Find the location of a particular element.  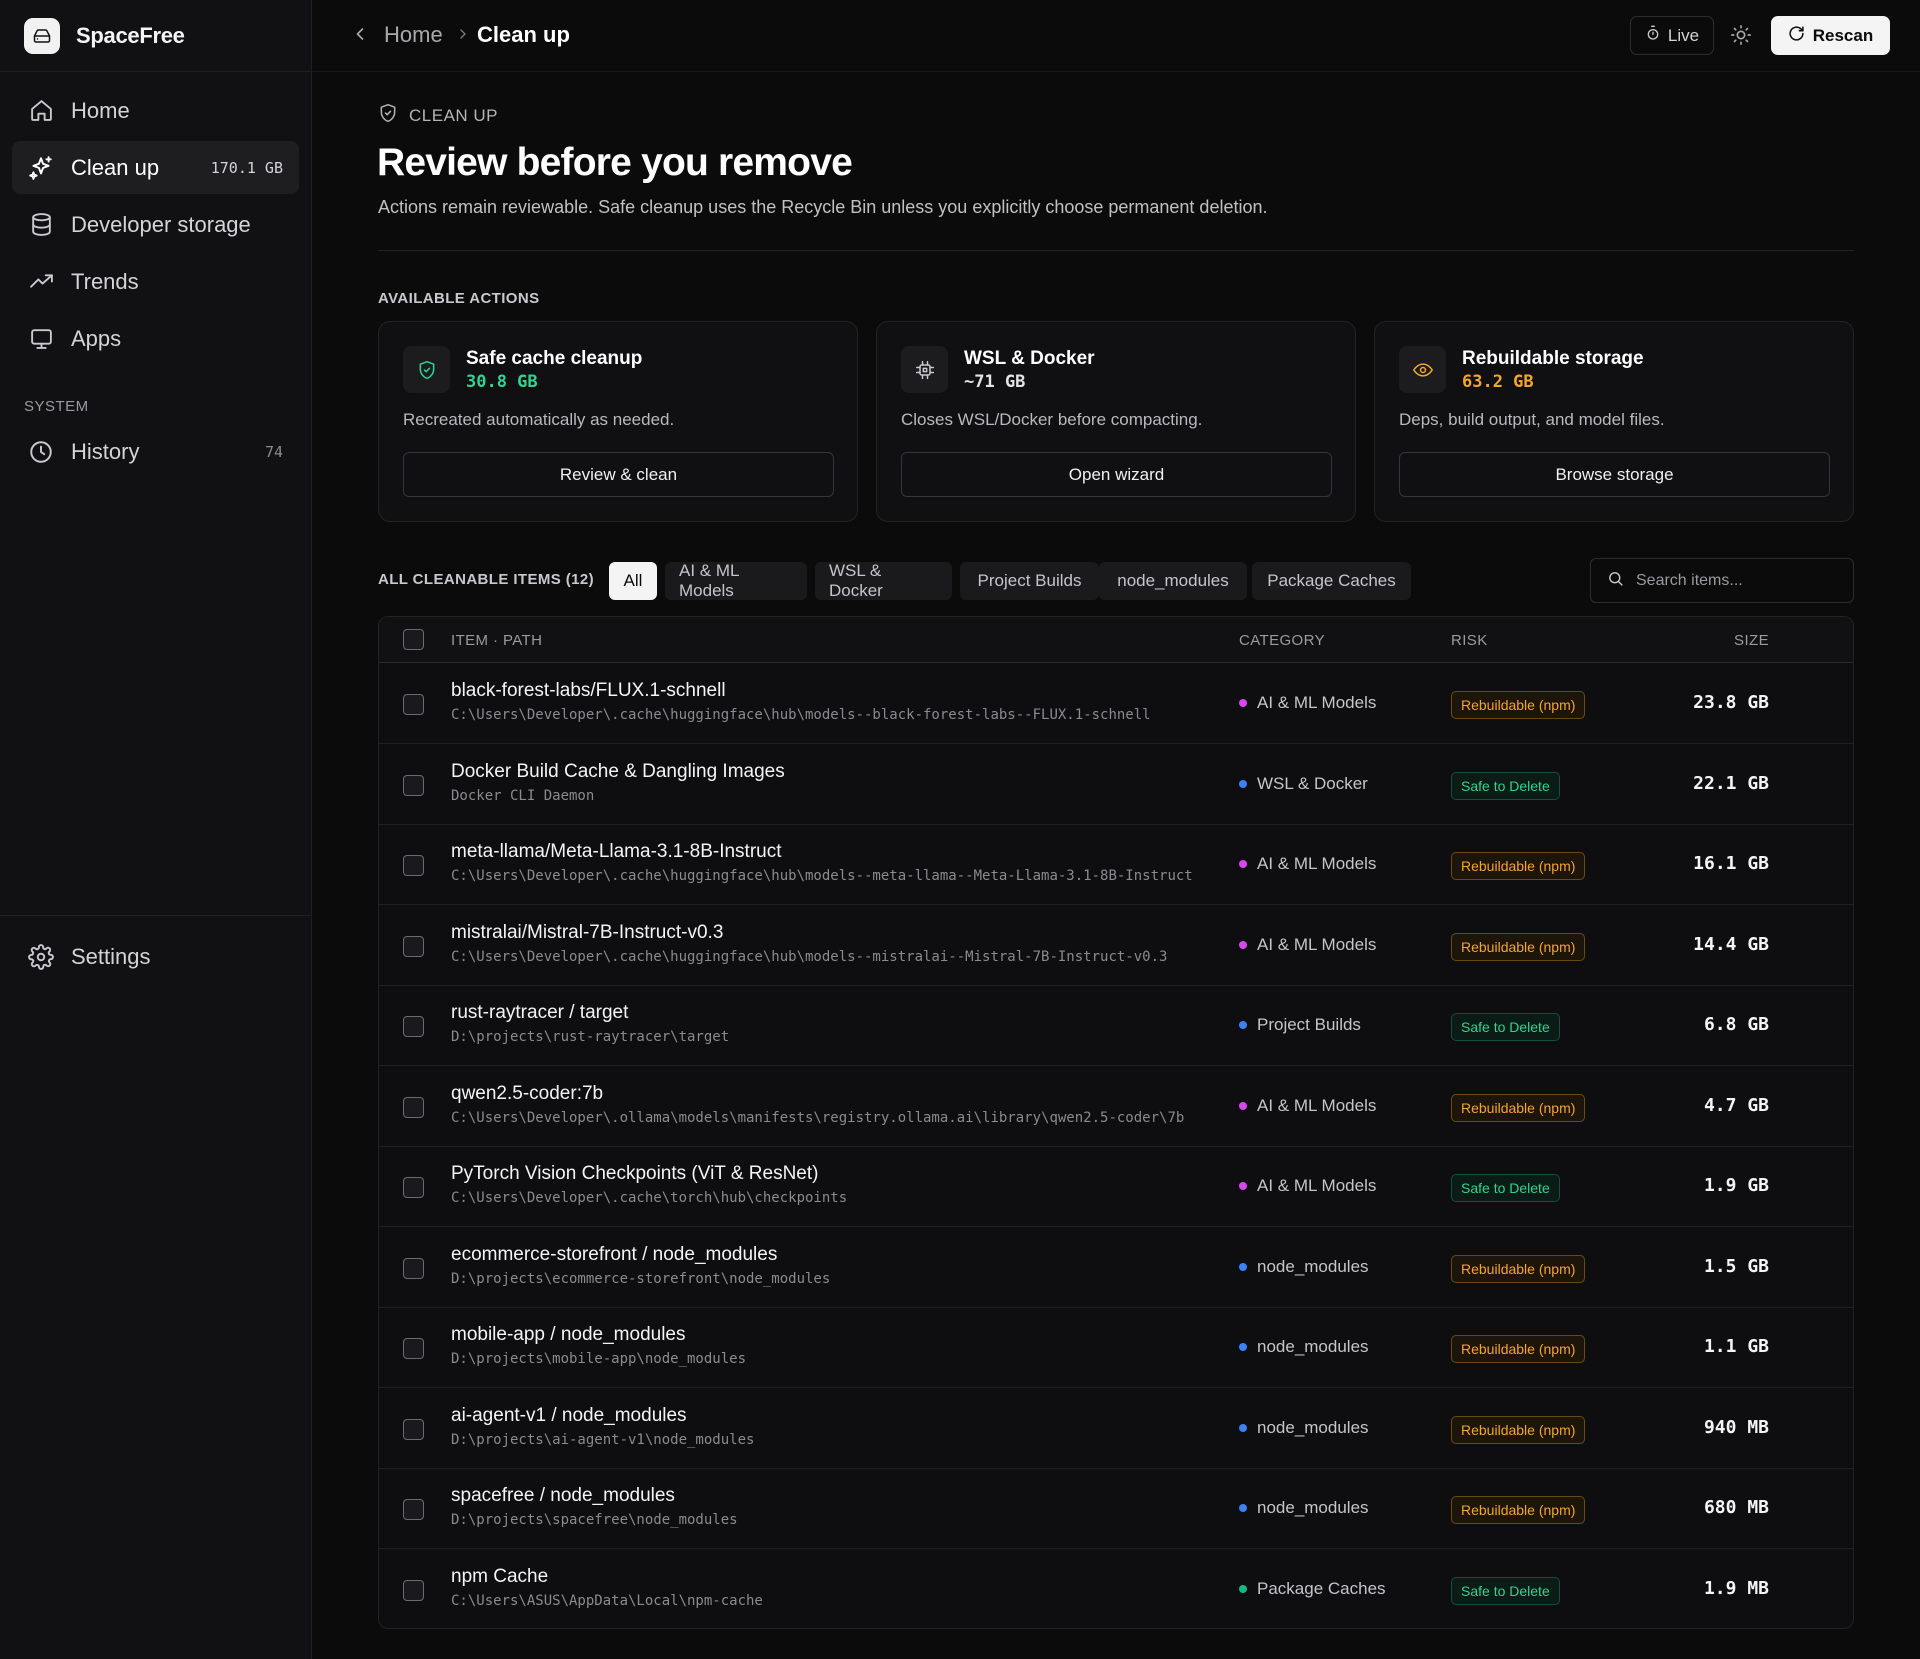

item-category: AI & ML Models is located at coordinates (1307, 1186).